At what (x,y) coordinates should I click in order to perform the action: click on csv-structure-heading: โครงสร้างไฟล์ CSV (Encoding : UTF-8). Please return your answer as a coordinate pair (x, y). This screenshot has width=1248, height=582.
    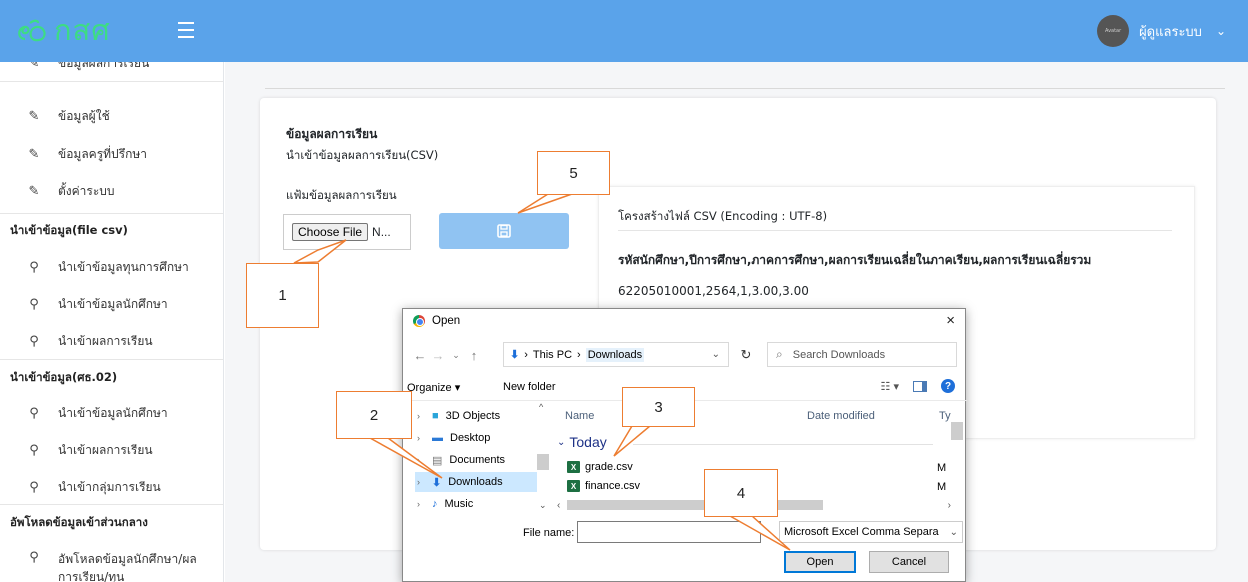
    Looking at the image, I should click on (723, 216).